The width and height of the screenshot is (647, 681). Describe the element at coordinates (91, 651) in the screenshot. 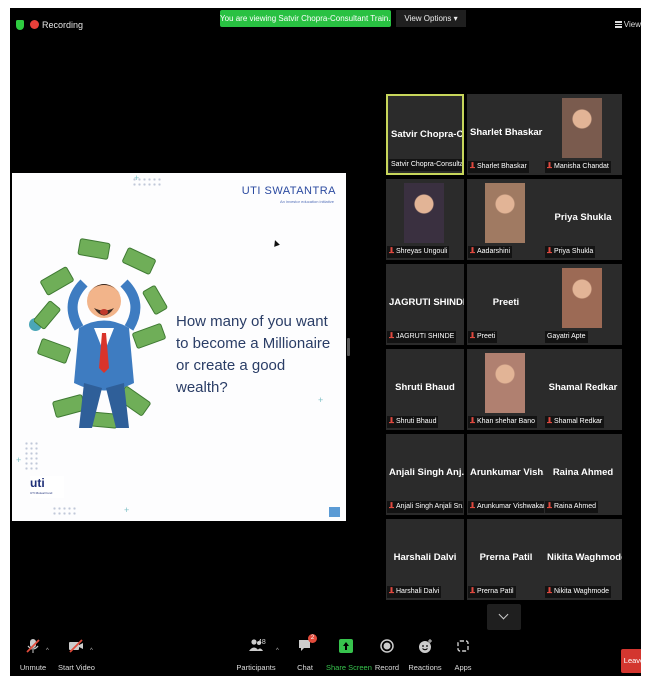

I see `video-options-caret-icon: ^` at that location.